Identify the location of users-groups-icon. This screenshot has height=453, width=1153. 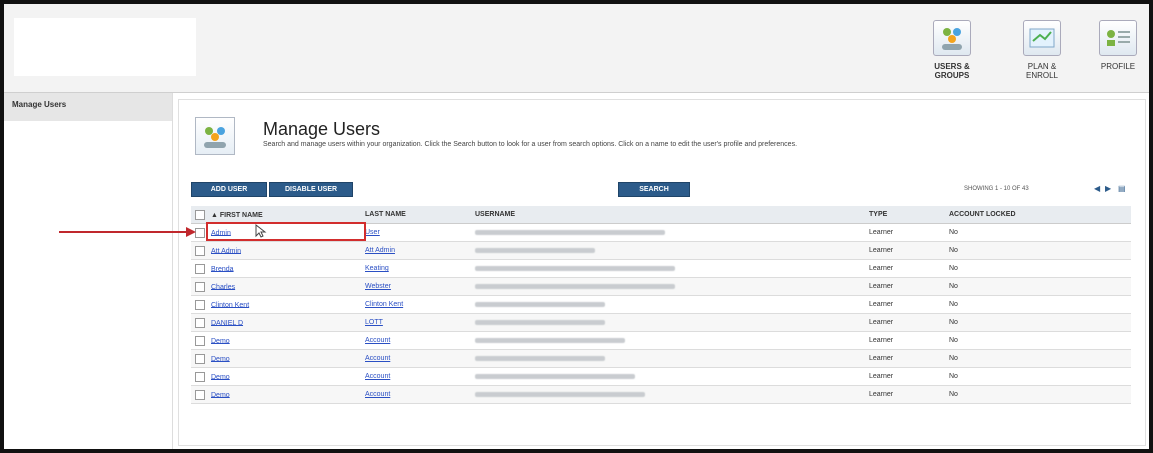
(952, 38).